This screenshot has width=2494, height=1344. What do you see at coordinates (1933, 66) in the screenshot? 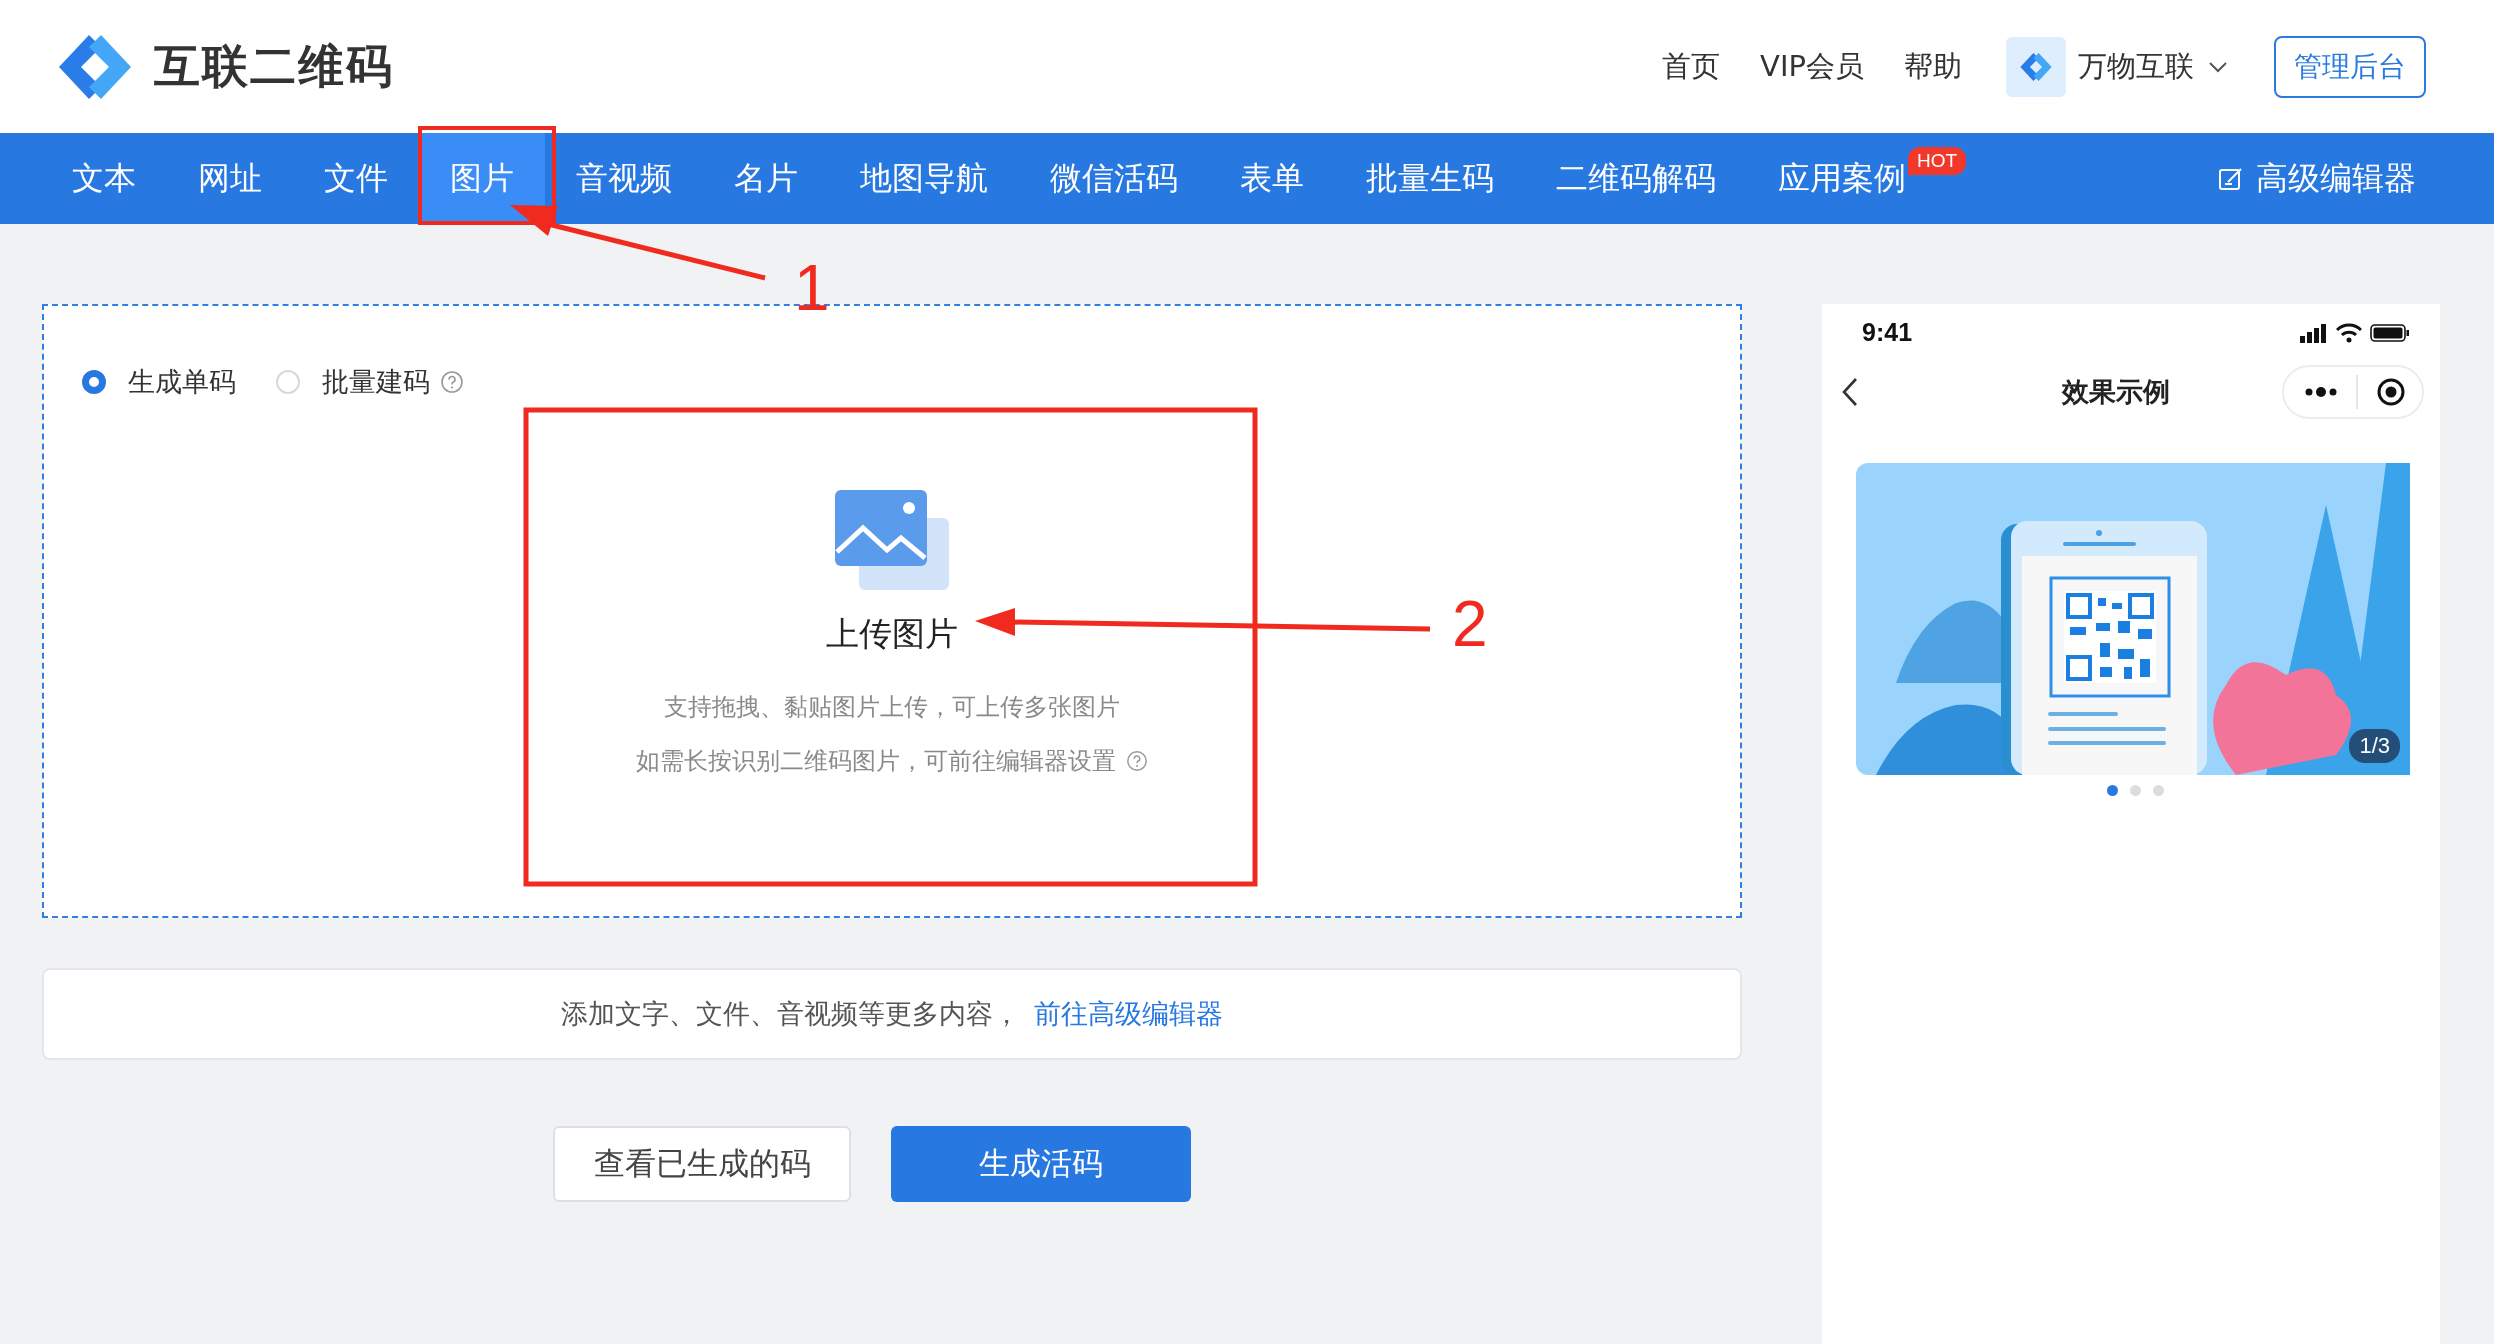
I see `header-link: 帮助` at bounding box center [1933, 66].